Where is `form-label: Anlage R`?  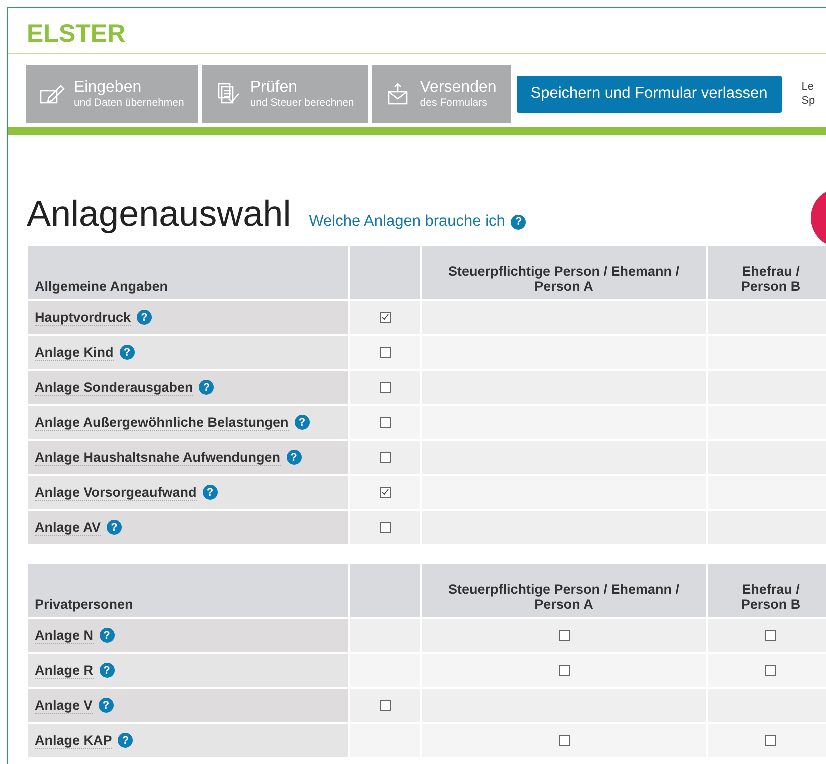 form-label: Anlage R is located at coordinates (64, 670).